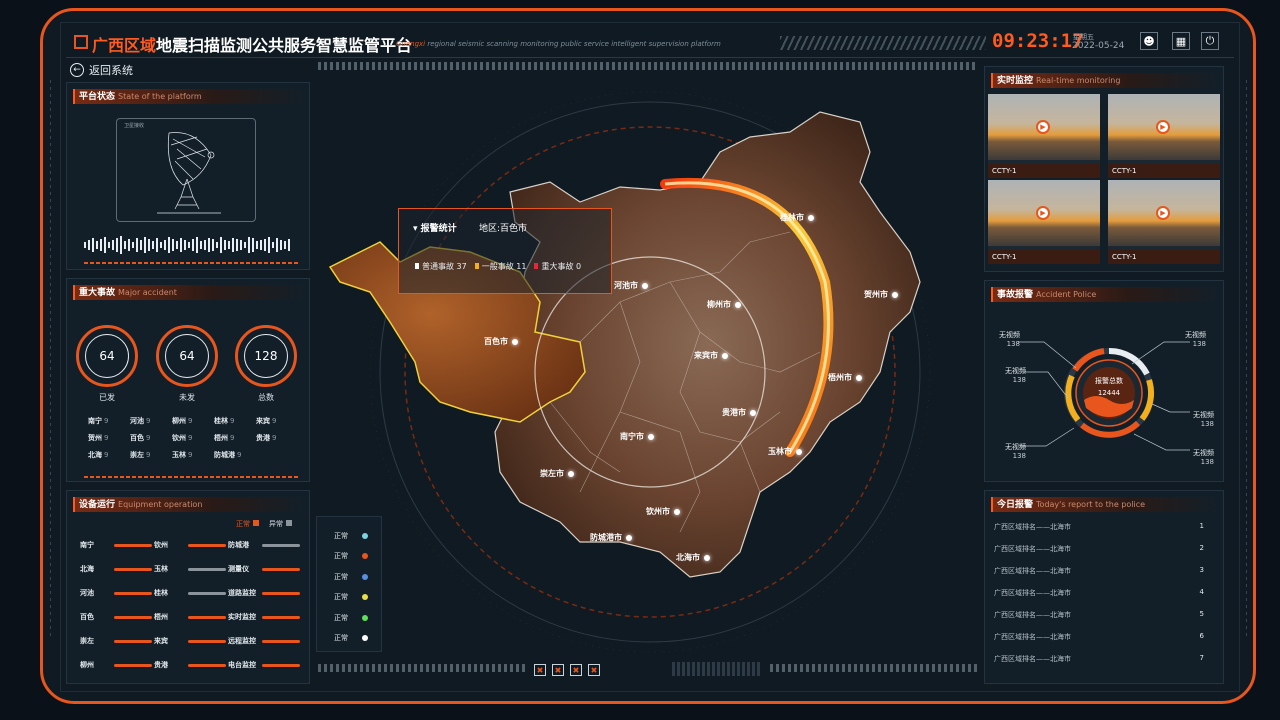 The image size is (1280, 720). I want to click on equipment-item: 南宁, so click(117, 545).